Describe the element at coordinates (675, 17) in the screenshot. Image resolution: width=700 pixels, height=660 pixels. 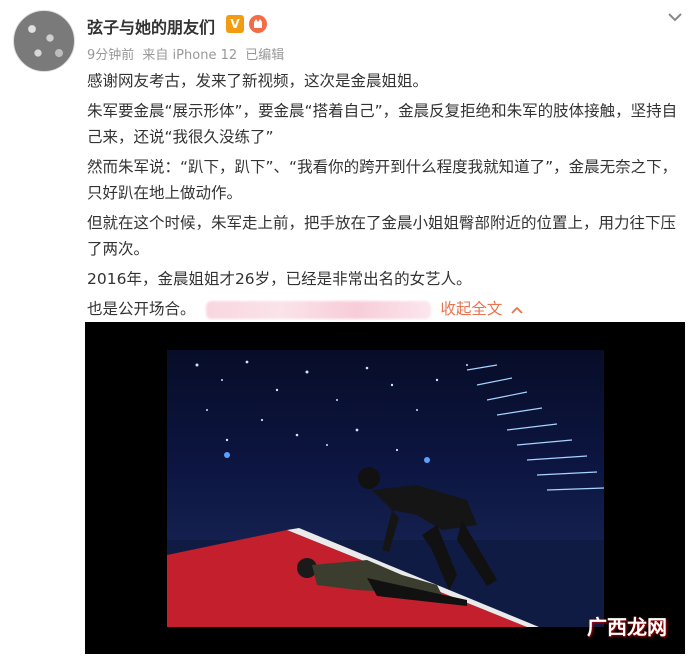
I see `chevron-down-icon` at that location.